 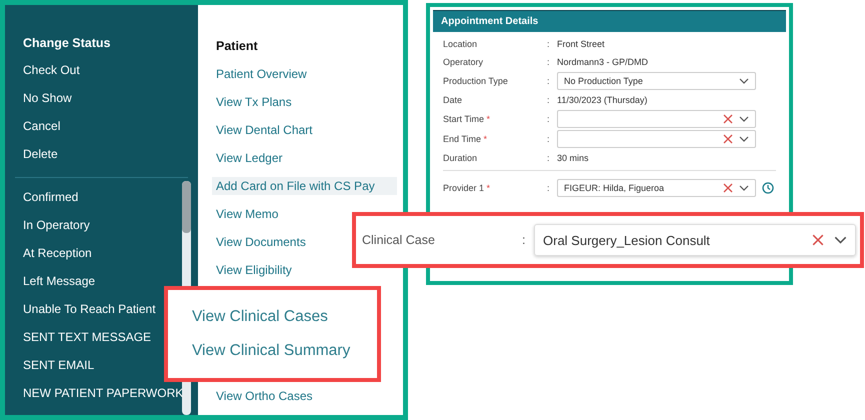 I want to click on status-option: SENT TEXT MESSAGE, so click(x=87, y=337).